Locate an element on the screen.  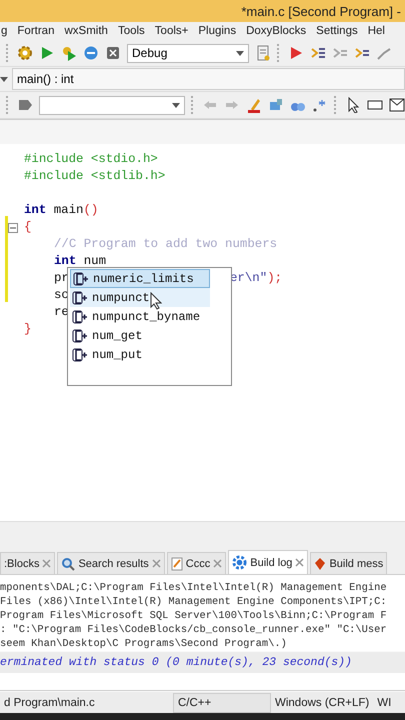
menu-item: Plugins is located at coordinates (217, 31).